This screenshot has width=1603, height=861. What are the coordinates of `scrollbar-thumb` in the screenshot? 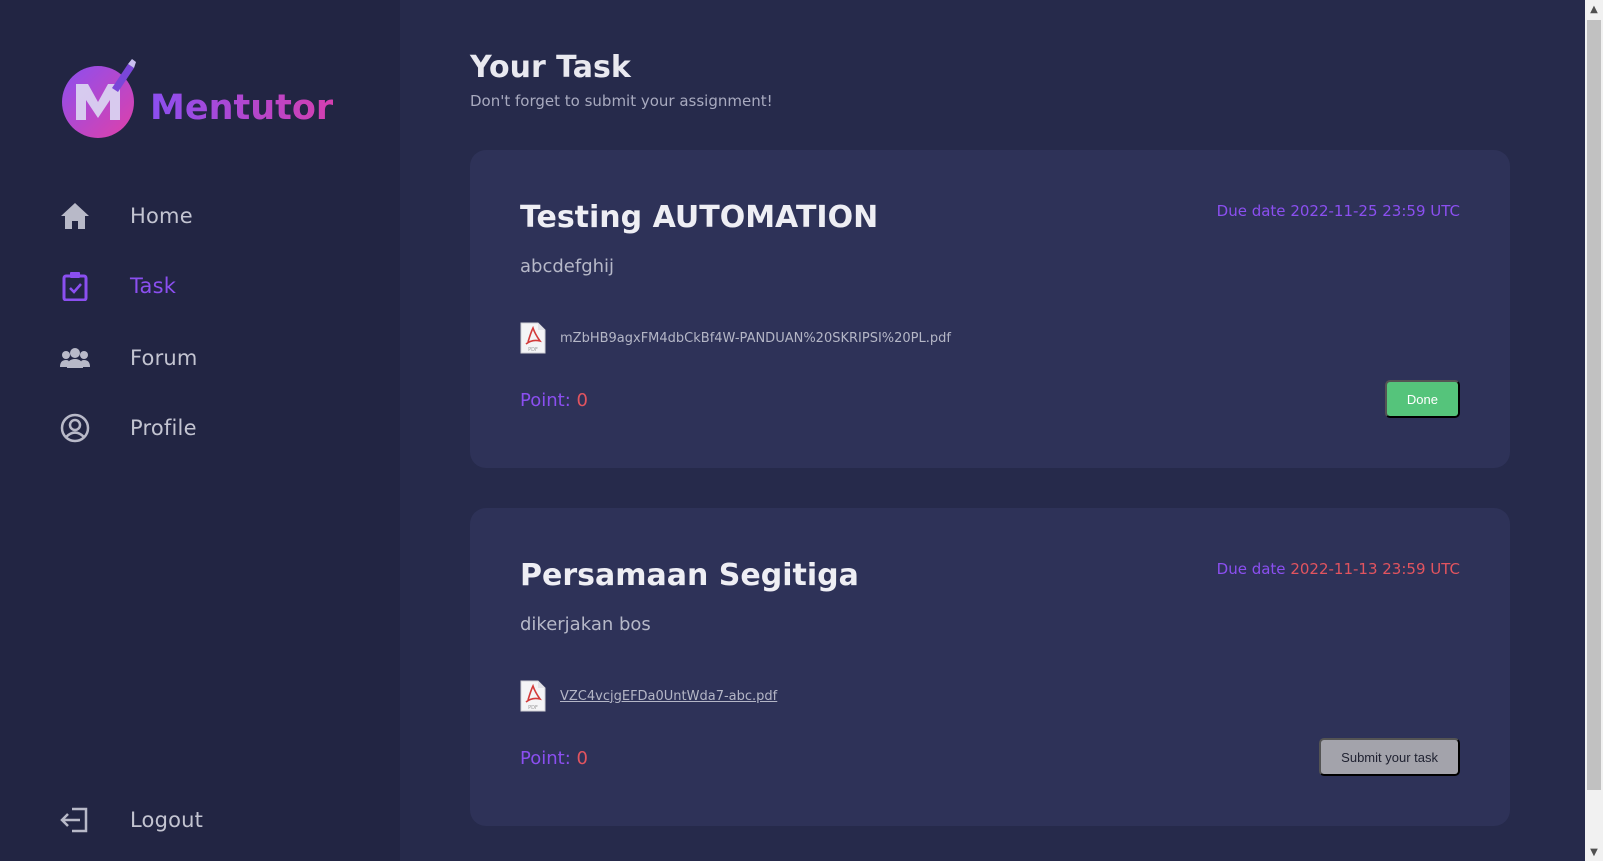 It's located at (1594, 405).